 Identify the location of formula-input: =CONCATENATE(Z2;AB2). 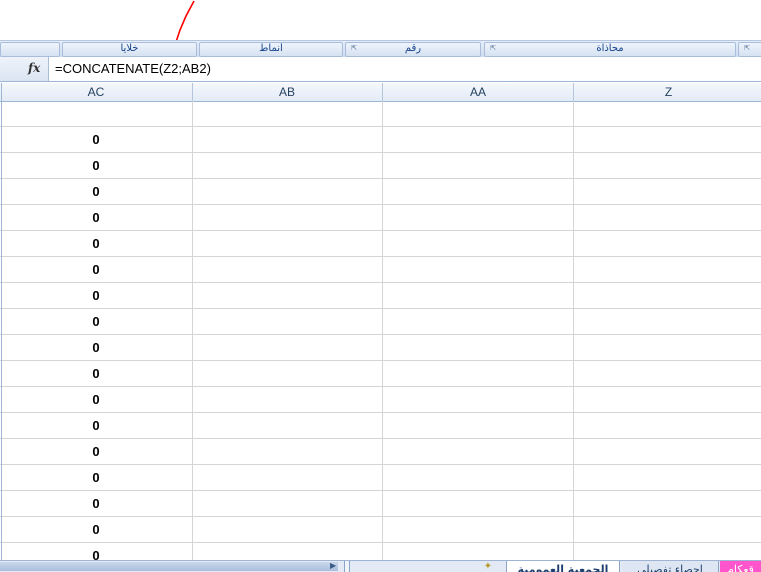
(133, 68).